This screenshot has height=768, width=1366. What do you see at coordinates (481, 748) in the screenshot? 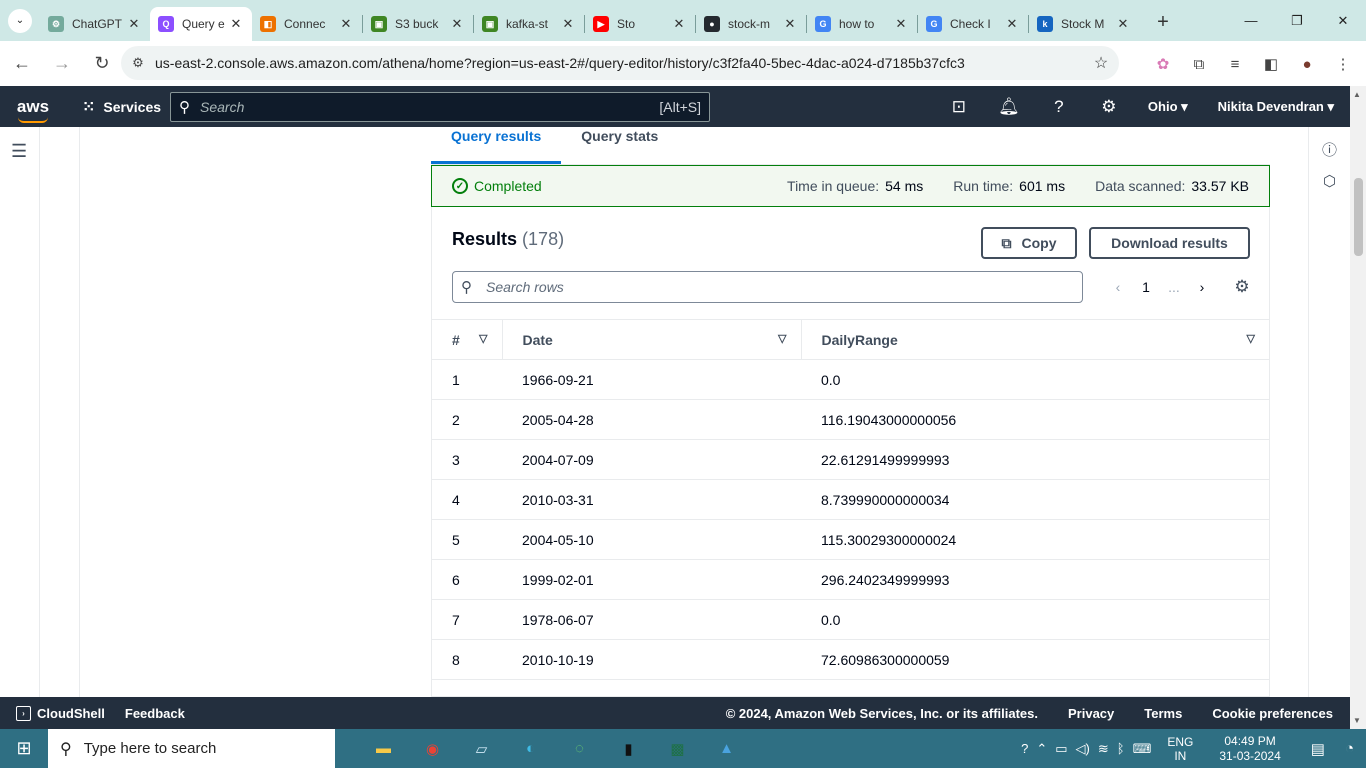
I see `notes-app-icon: ▱` at bounding box center [481, 748].